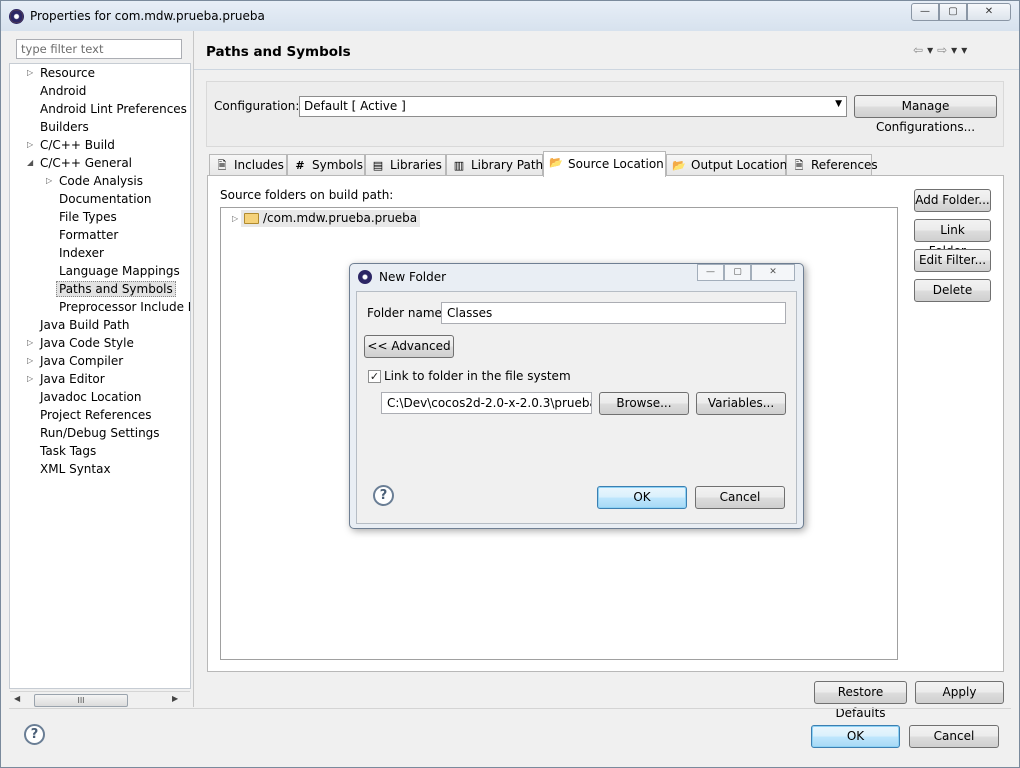  I want to click on tree-item: Task Tags, so click(68, 451).